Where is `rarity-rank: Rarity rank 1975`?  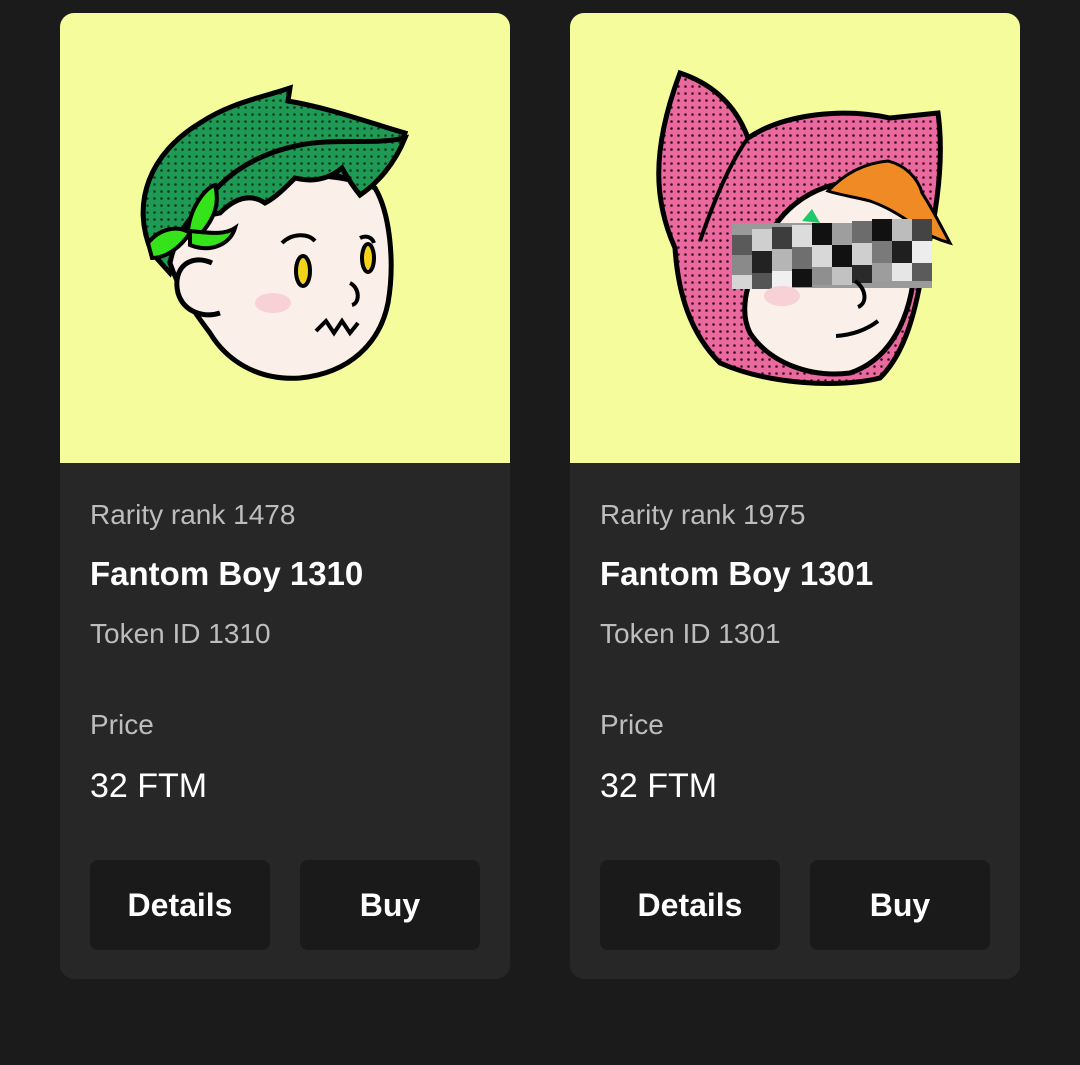 rarity-rank: Rarity rank 1975 is located at coordinates (703, 514).